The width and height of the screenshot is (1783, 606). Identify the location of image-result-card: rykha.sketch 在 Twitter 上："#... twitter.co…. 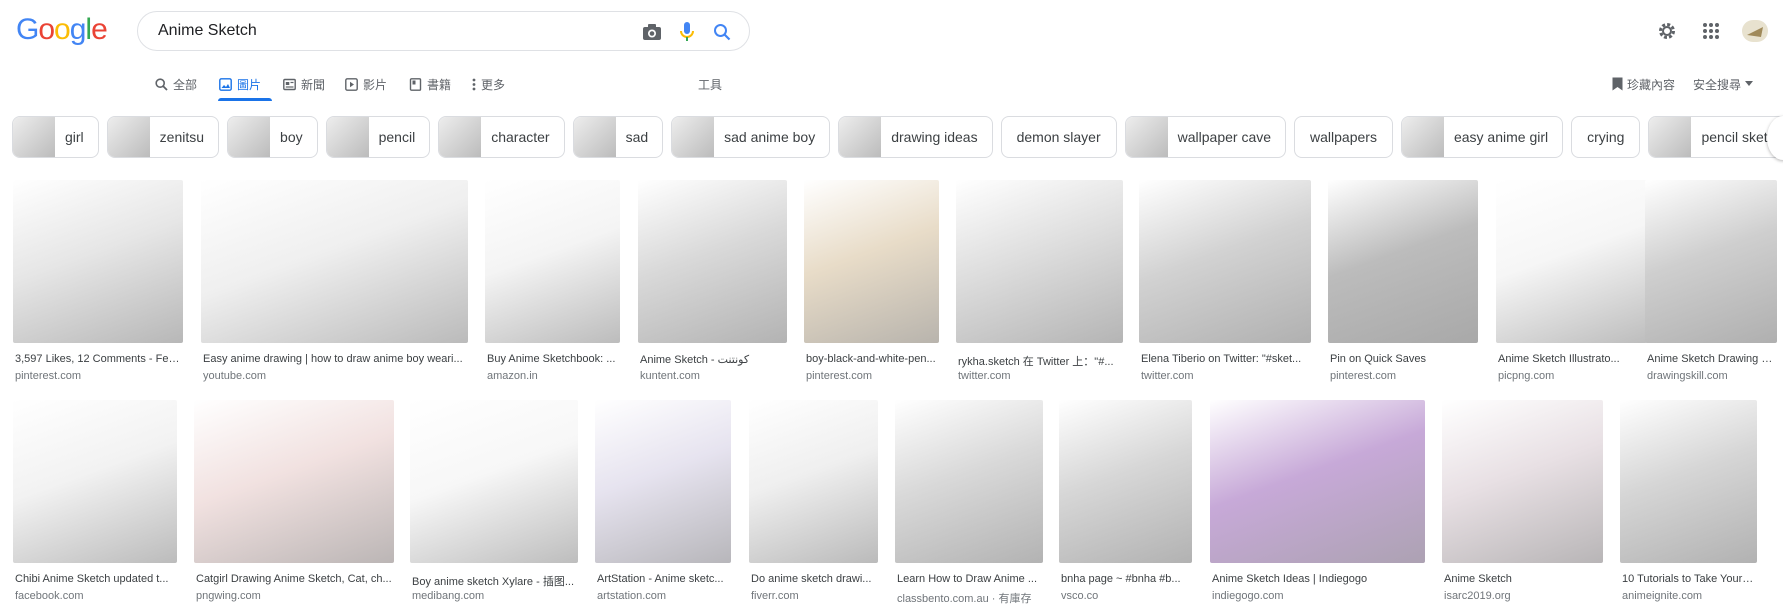
(1039, 281).